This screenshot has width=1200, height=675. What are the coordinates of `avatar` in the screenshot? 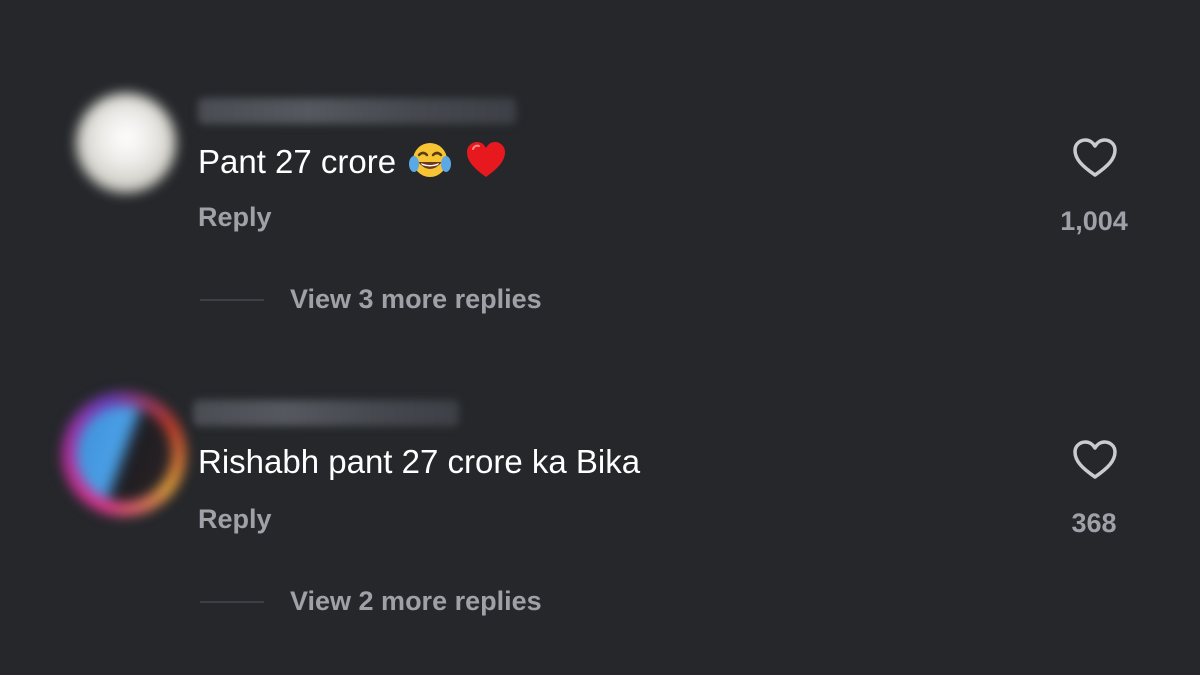 It's located at (124, 454).